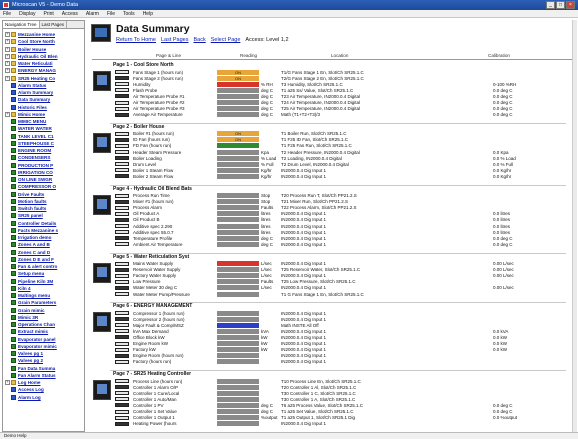 The width and height of the screenshot is (578, 439). I want to click on tree-item: Data Summary, so click(44, 99).